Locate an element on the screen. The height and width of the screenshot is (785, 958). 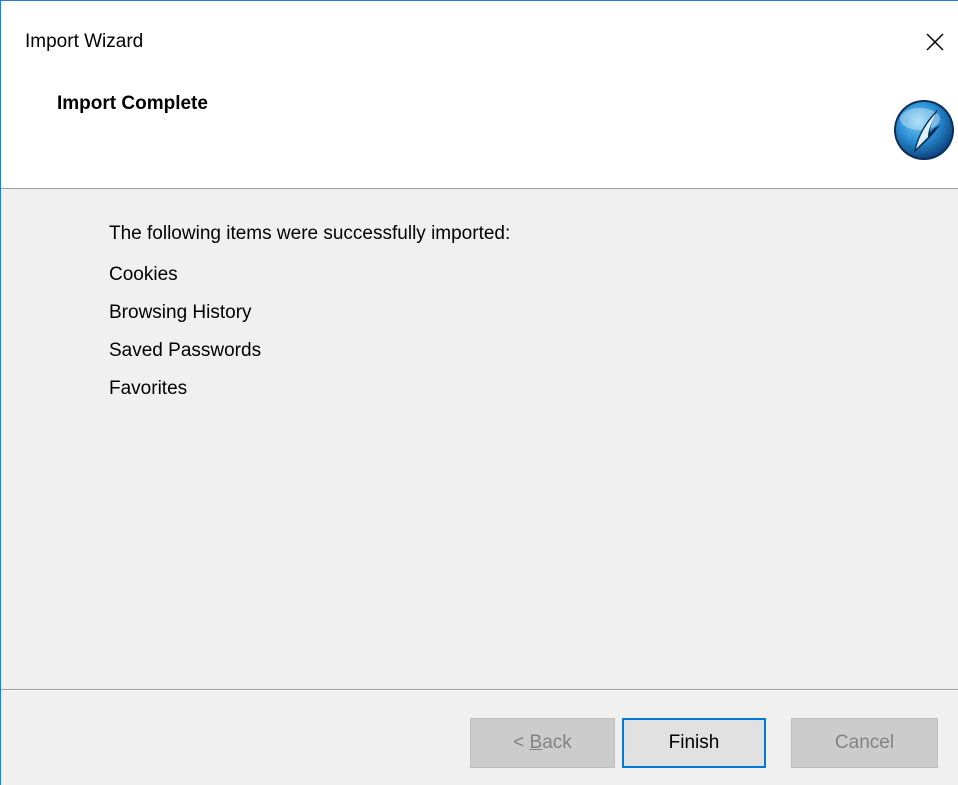
close-button is located at coordinates (935, 42).